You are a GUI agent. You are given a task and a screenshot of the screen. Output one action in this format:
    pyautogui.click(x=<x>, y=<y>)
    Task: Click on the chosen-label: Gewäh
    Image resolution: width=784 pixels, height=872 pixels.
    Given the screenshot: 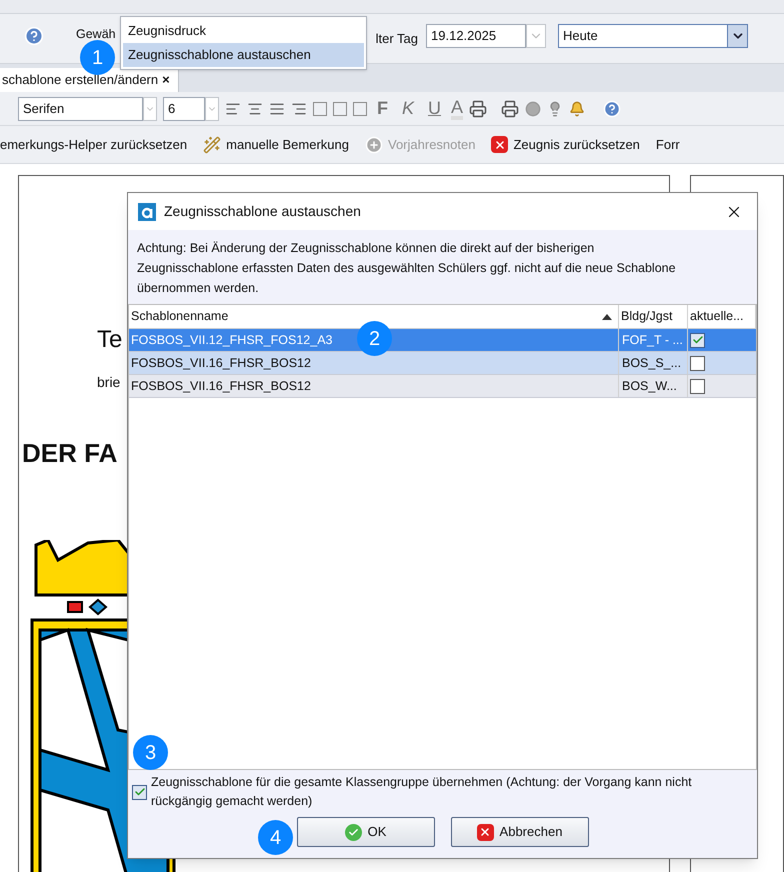 What is the action you would take?
    pyautogui.click(x=96, y=34)
    